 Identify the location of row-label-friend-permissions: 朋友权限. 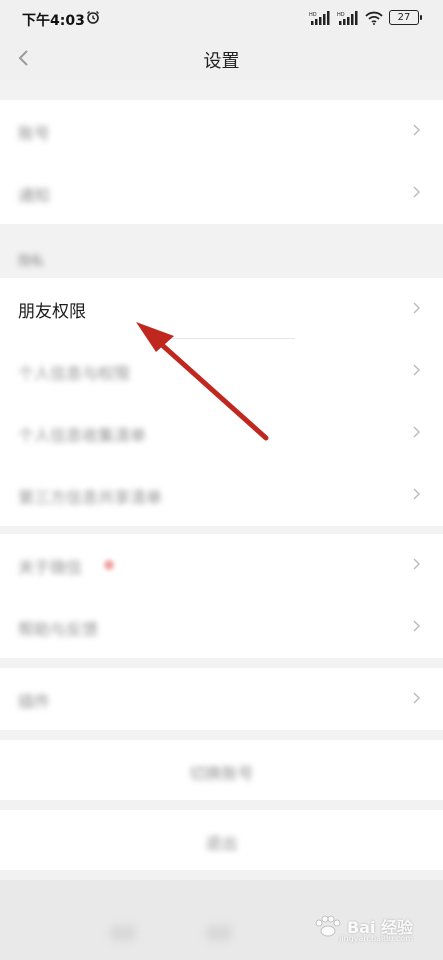
(52, 312).